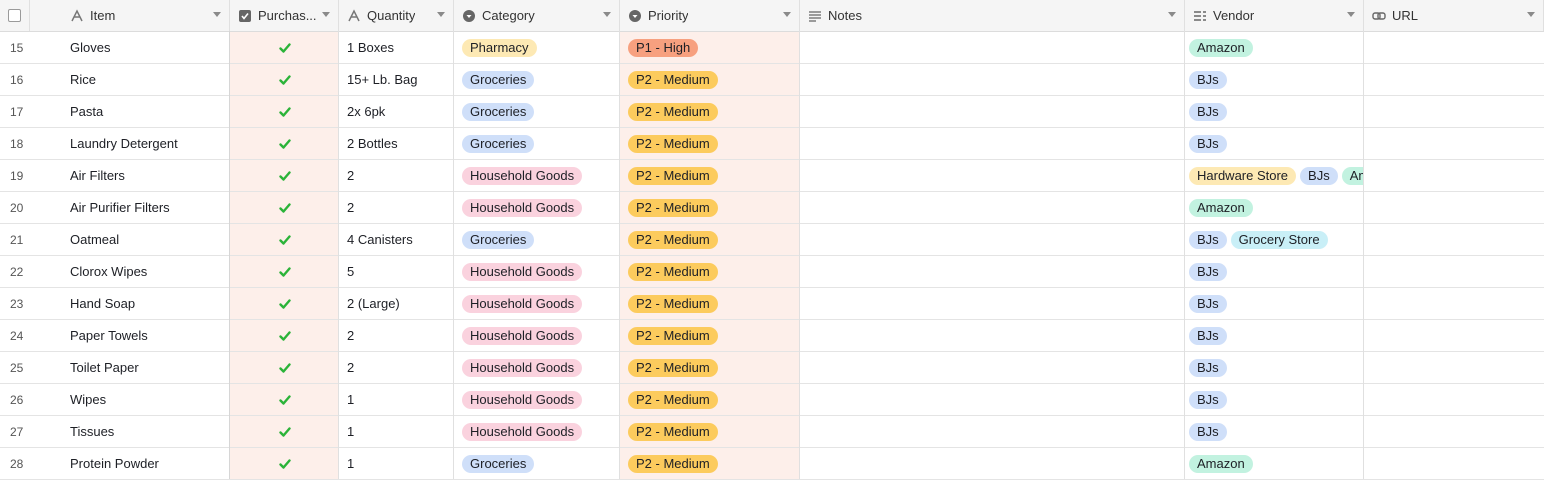 The height and width of the screenshot is (480, 1544). What do you see at coordinates (146, 143) in the screenshot?
I see `cell-item: Laundry Detergent` at bounding box center [146, 143].